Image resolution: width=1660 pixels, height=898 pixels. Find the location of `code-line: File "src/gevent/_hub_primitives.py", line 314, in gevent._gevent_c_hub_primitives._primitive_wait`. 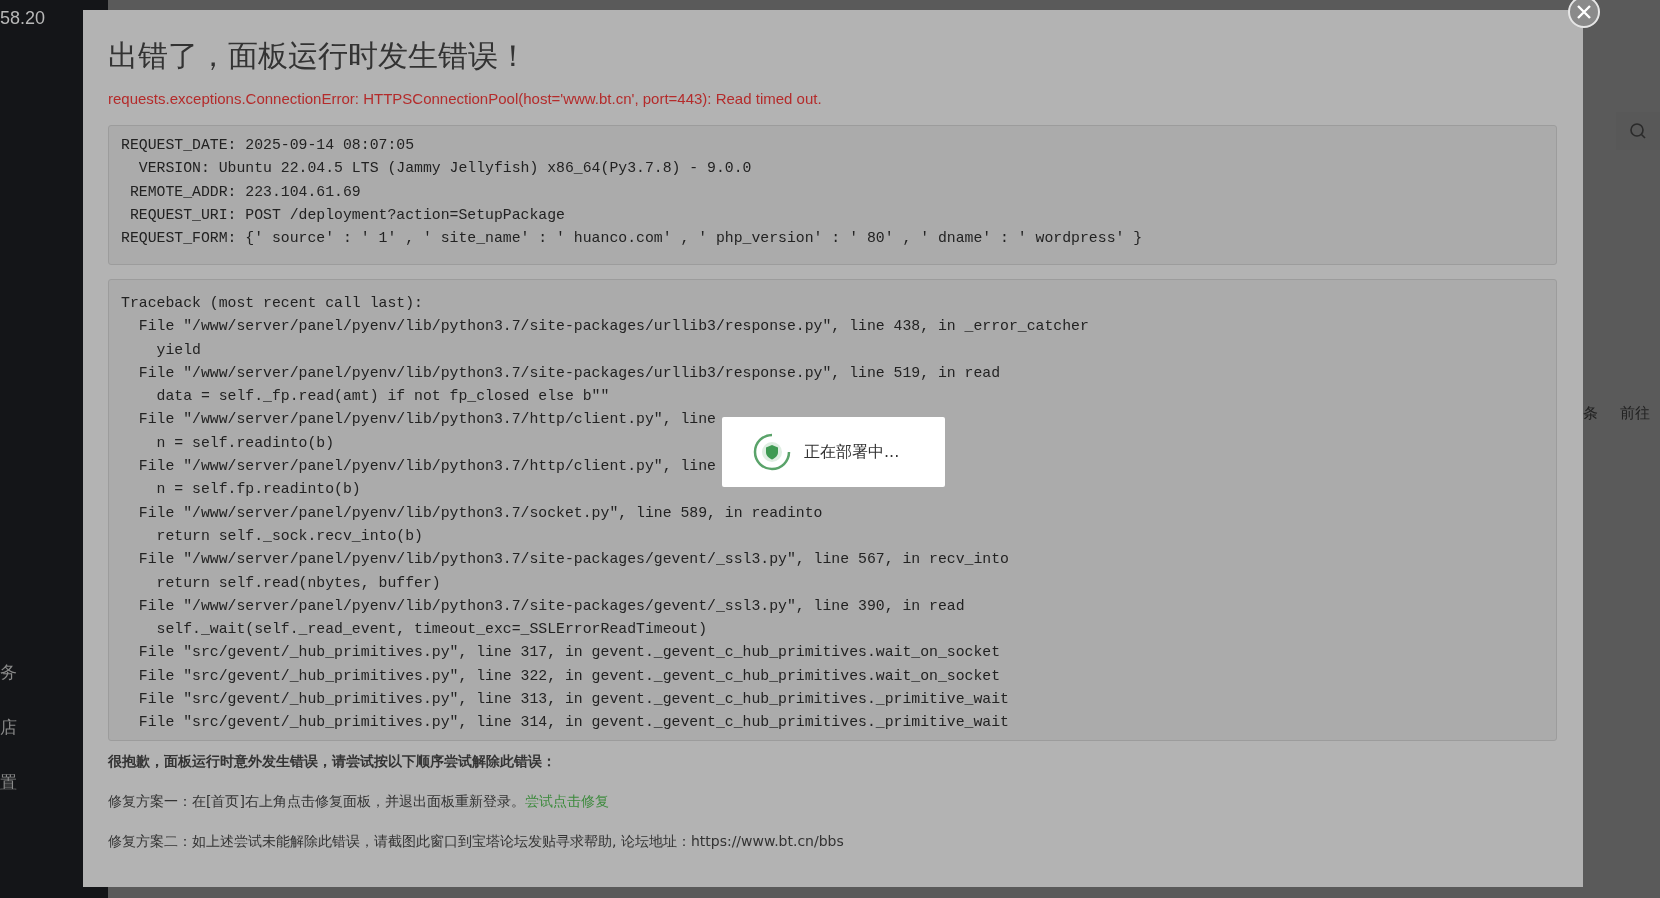

code-line: File "src/gevent/_hub_primitives.py", line 314, in gevent._gevent_c_hub_primitives._primitive_wait is located at coordinates (573, 723).